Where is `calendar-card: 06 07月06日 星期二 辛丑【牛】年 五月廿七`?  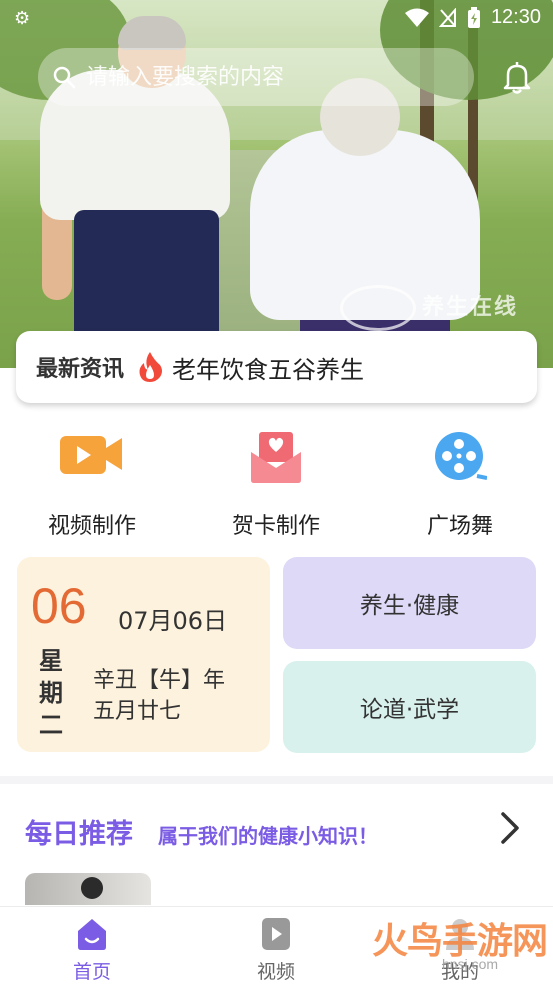
calendar-card: 06 07月06日 星期二 辛丑【牛】年 五月廿七 is located at coordinates (143, 654).